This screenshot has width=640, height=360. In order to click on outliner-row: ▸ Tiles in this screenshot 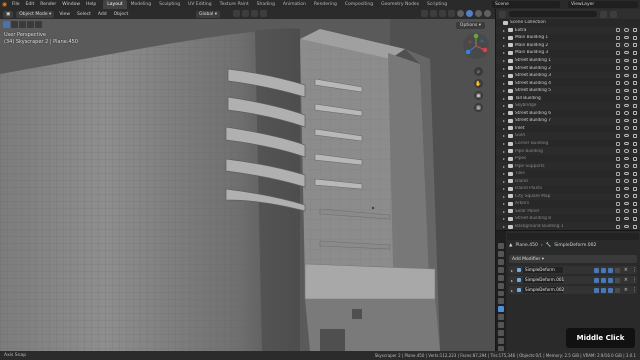, I will do `click(568, 174)`.